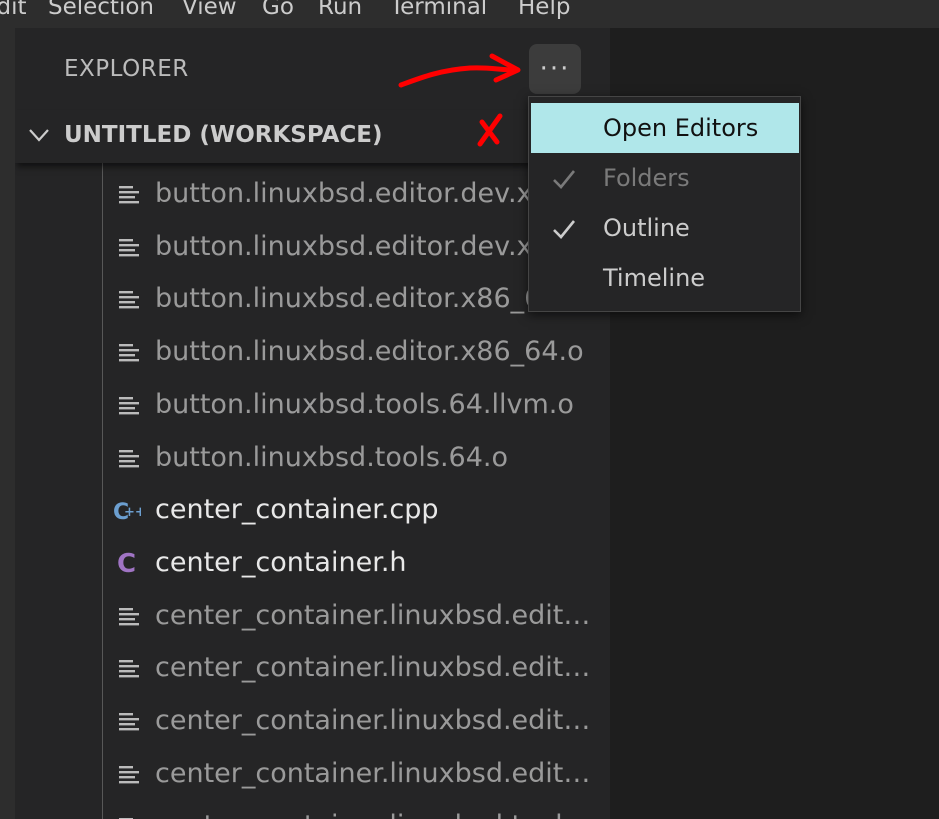 The image size is (939, 819). I want to click on file-row: C ++ center_container.cpp, so click(312, 510).